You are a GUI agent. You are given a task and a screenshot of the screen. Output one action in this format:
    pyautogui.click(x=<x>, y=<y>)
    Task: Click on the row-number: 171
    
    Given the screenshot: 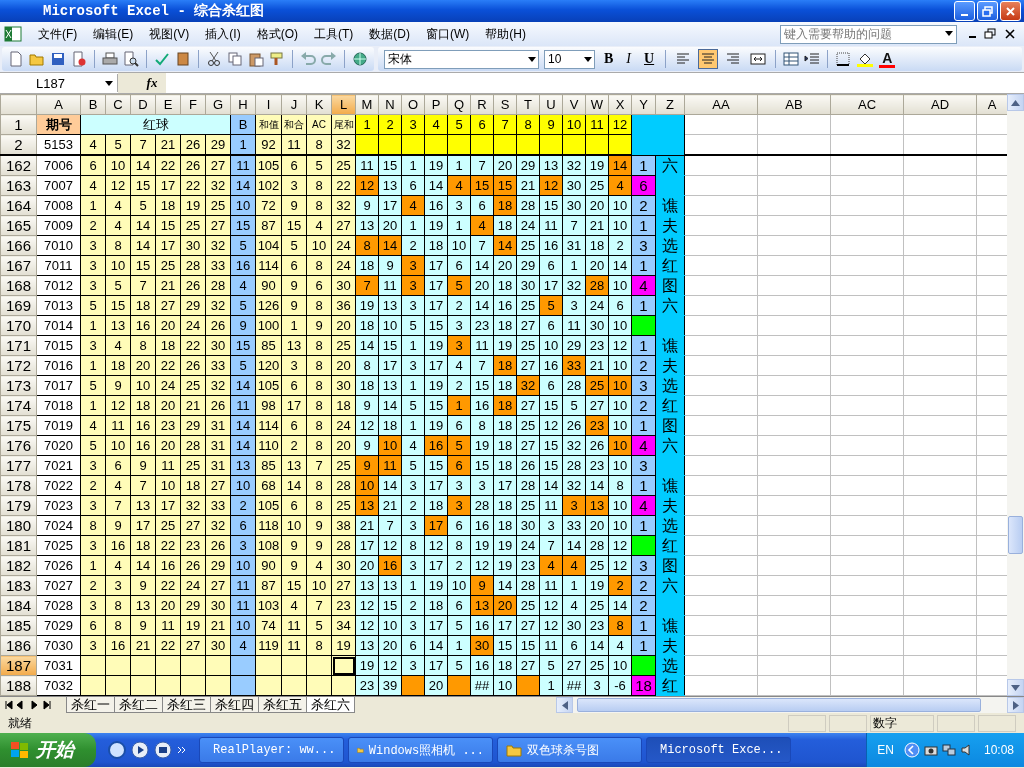 What is the action you would take?
    pyautogui.click(x=18, y=345)
    